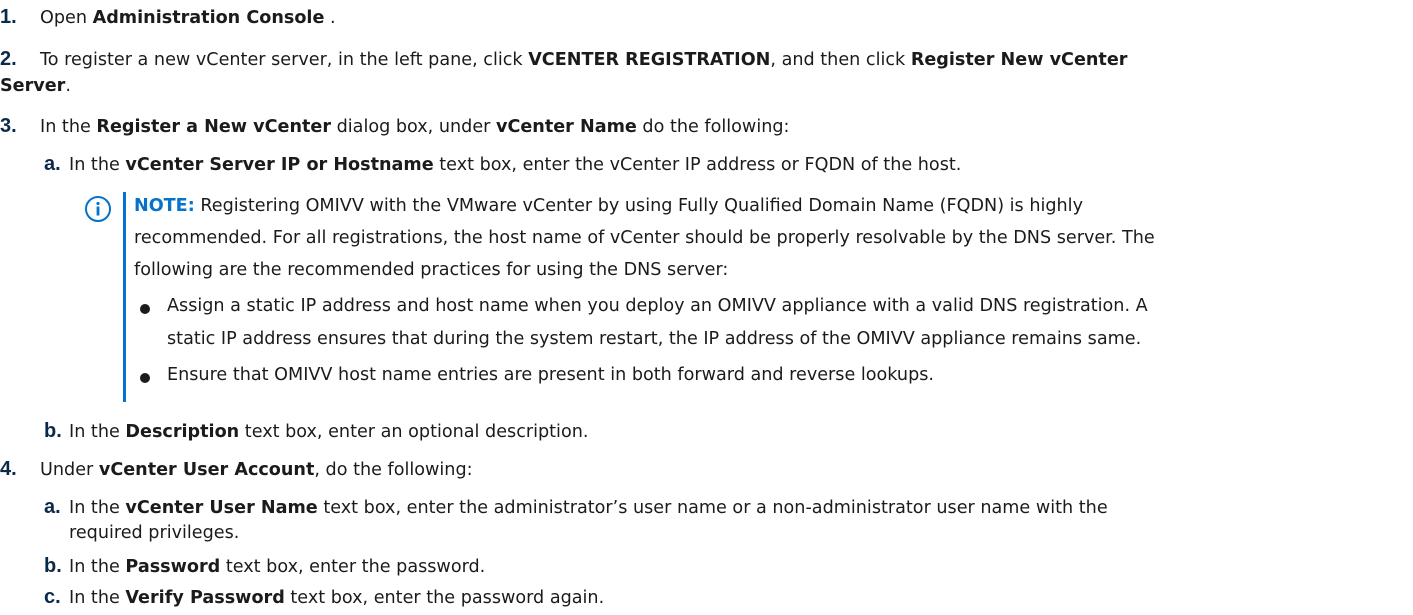 This screenshot has width=1413, height=615. Describe the element at coordinates (393, 470) in the screenshot. I see `text: , do the following:` at that location.